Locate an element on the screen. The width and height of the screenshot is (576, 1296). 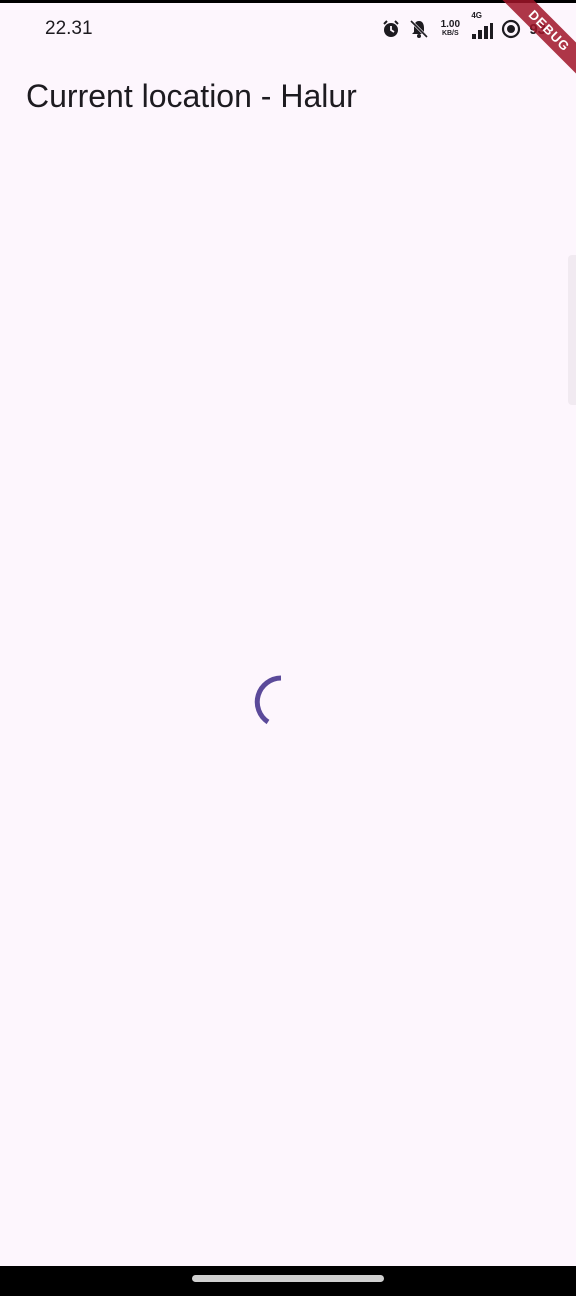
edge-handle is located at coordinates (572, 330).